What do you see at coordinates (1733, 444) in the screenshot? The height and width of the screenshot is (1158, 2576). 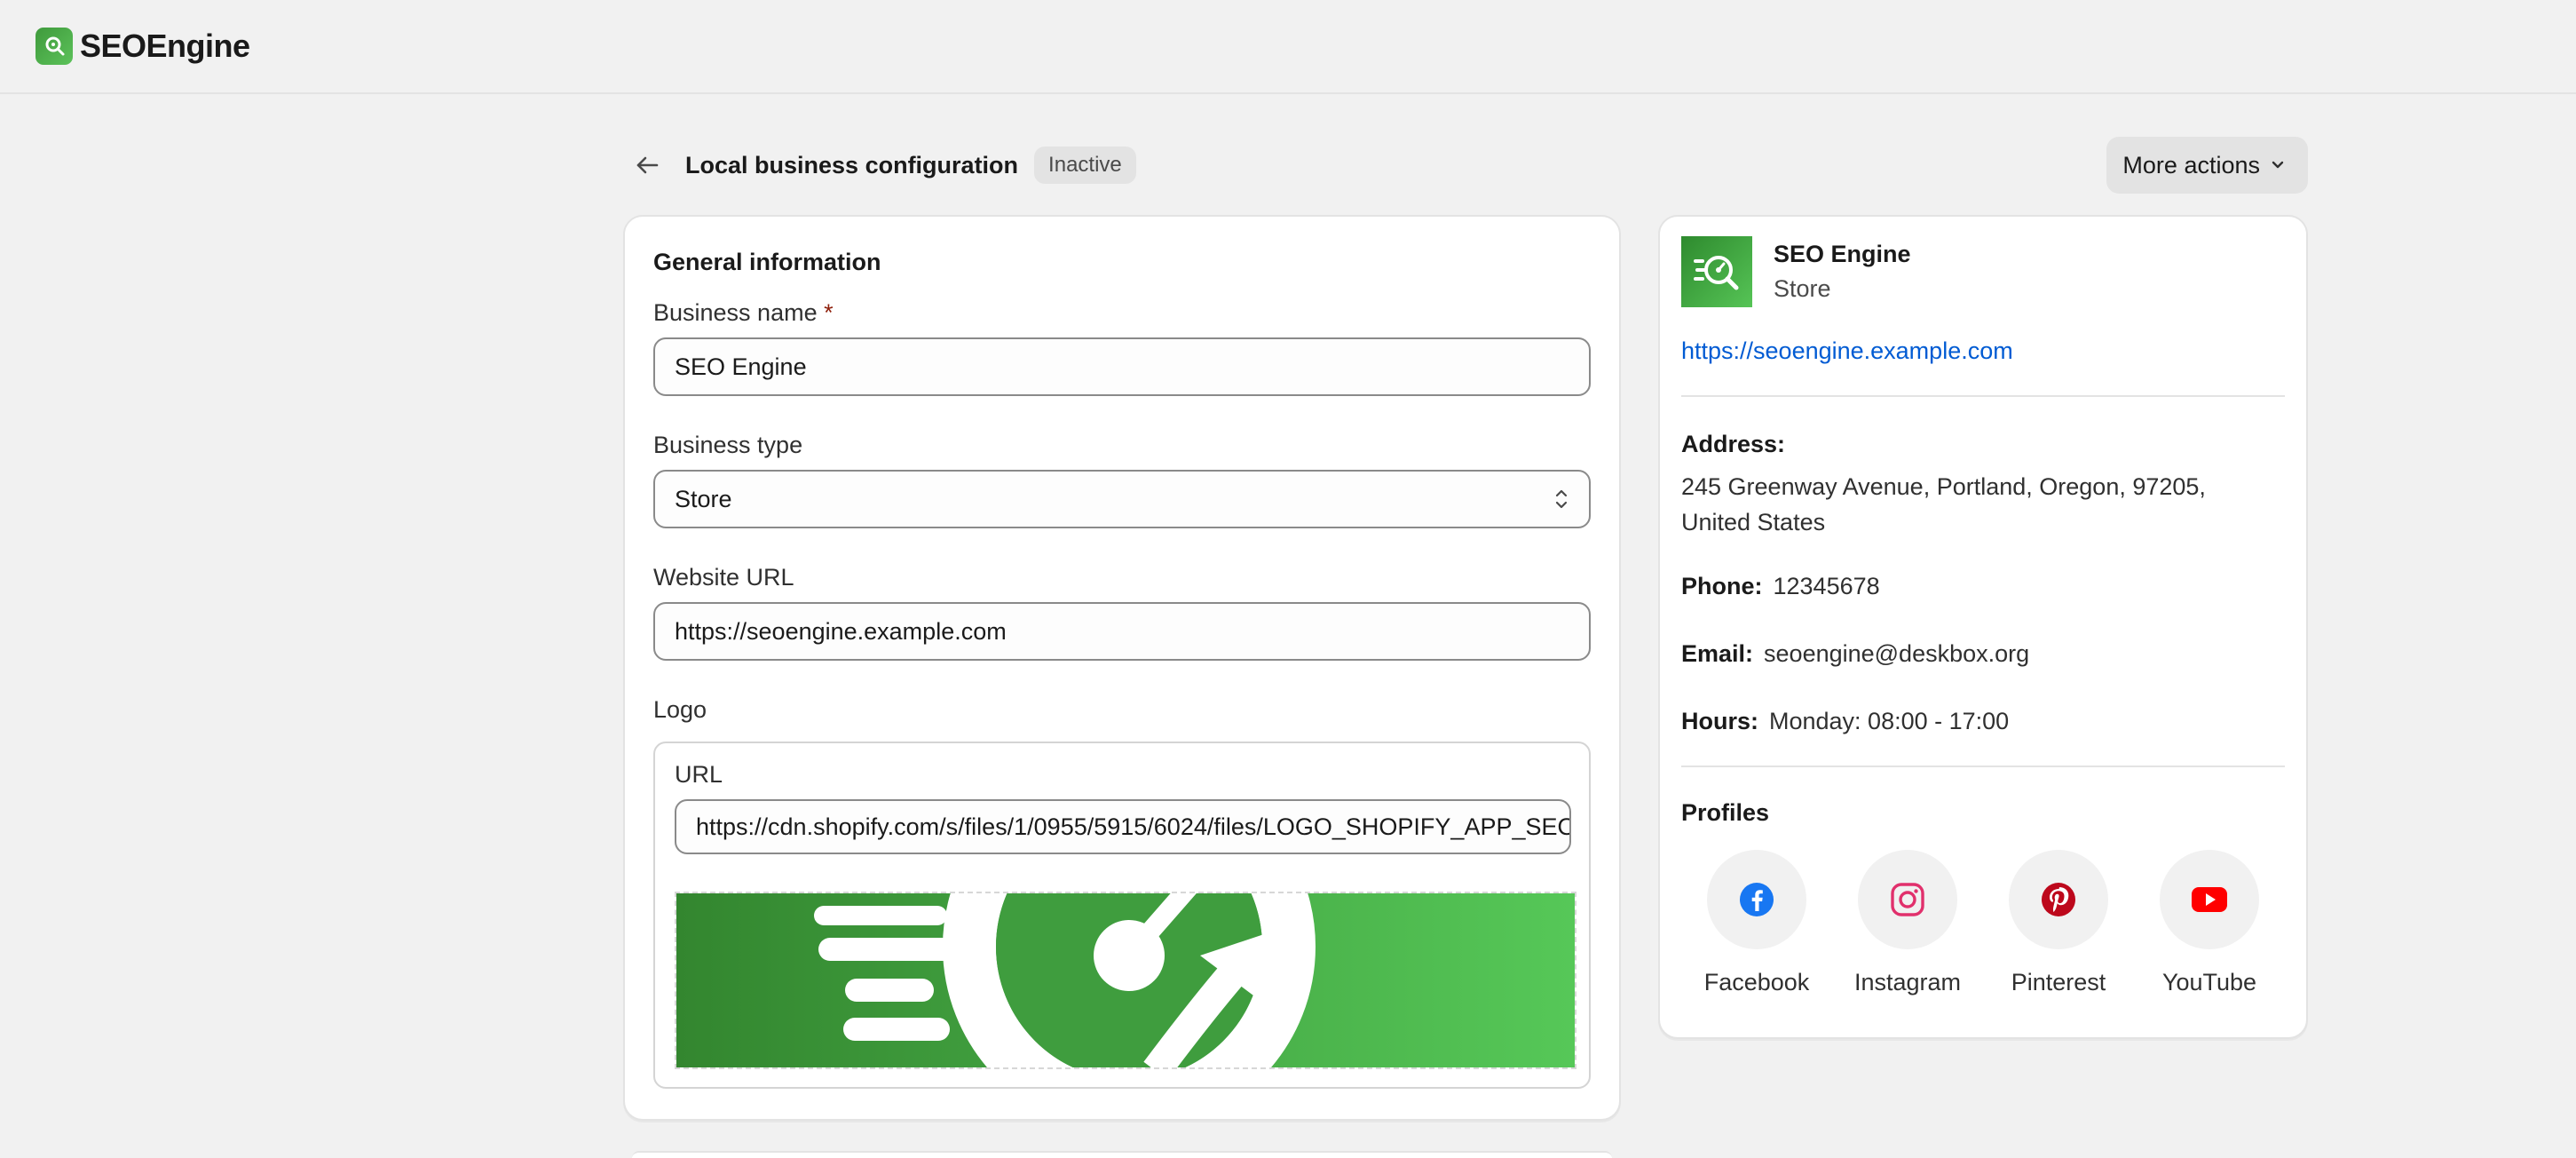 I see `address-label: Address:` at bounding box center [1733, 444].